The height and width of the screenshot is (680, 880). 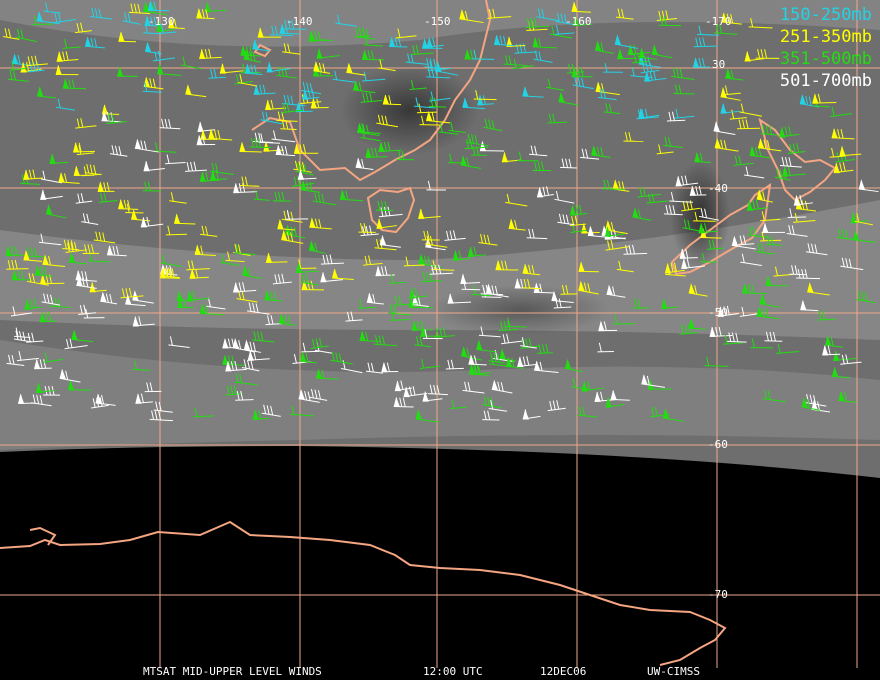 I want to click on lon-label: -130, so click(x=161, y=21).